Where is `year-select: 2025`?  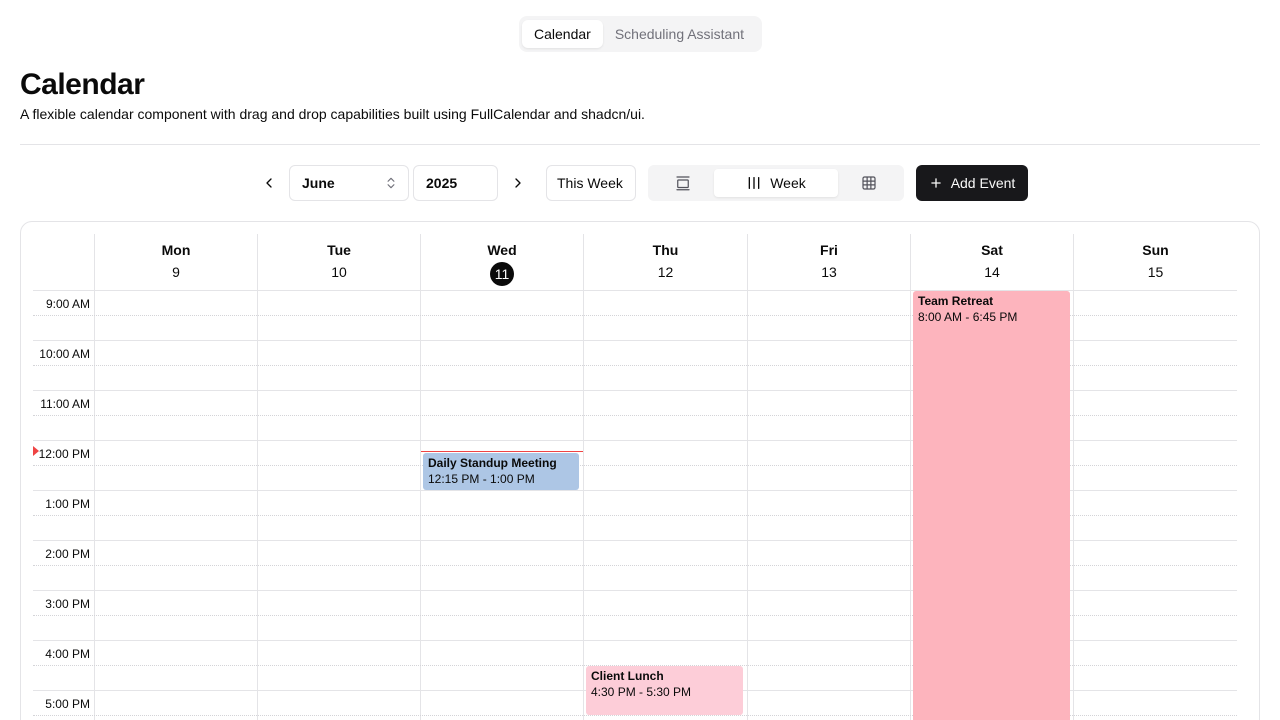
year-select: 2025 is located at coordinates (455, 183).